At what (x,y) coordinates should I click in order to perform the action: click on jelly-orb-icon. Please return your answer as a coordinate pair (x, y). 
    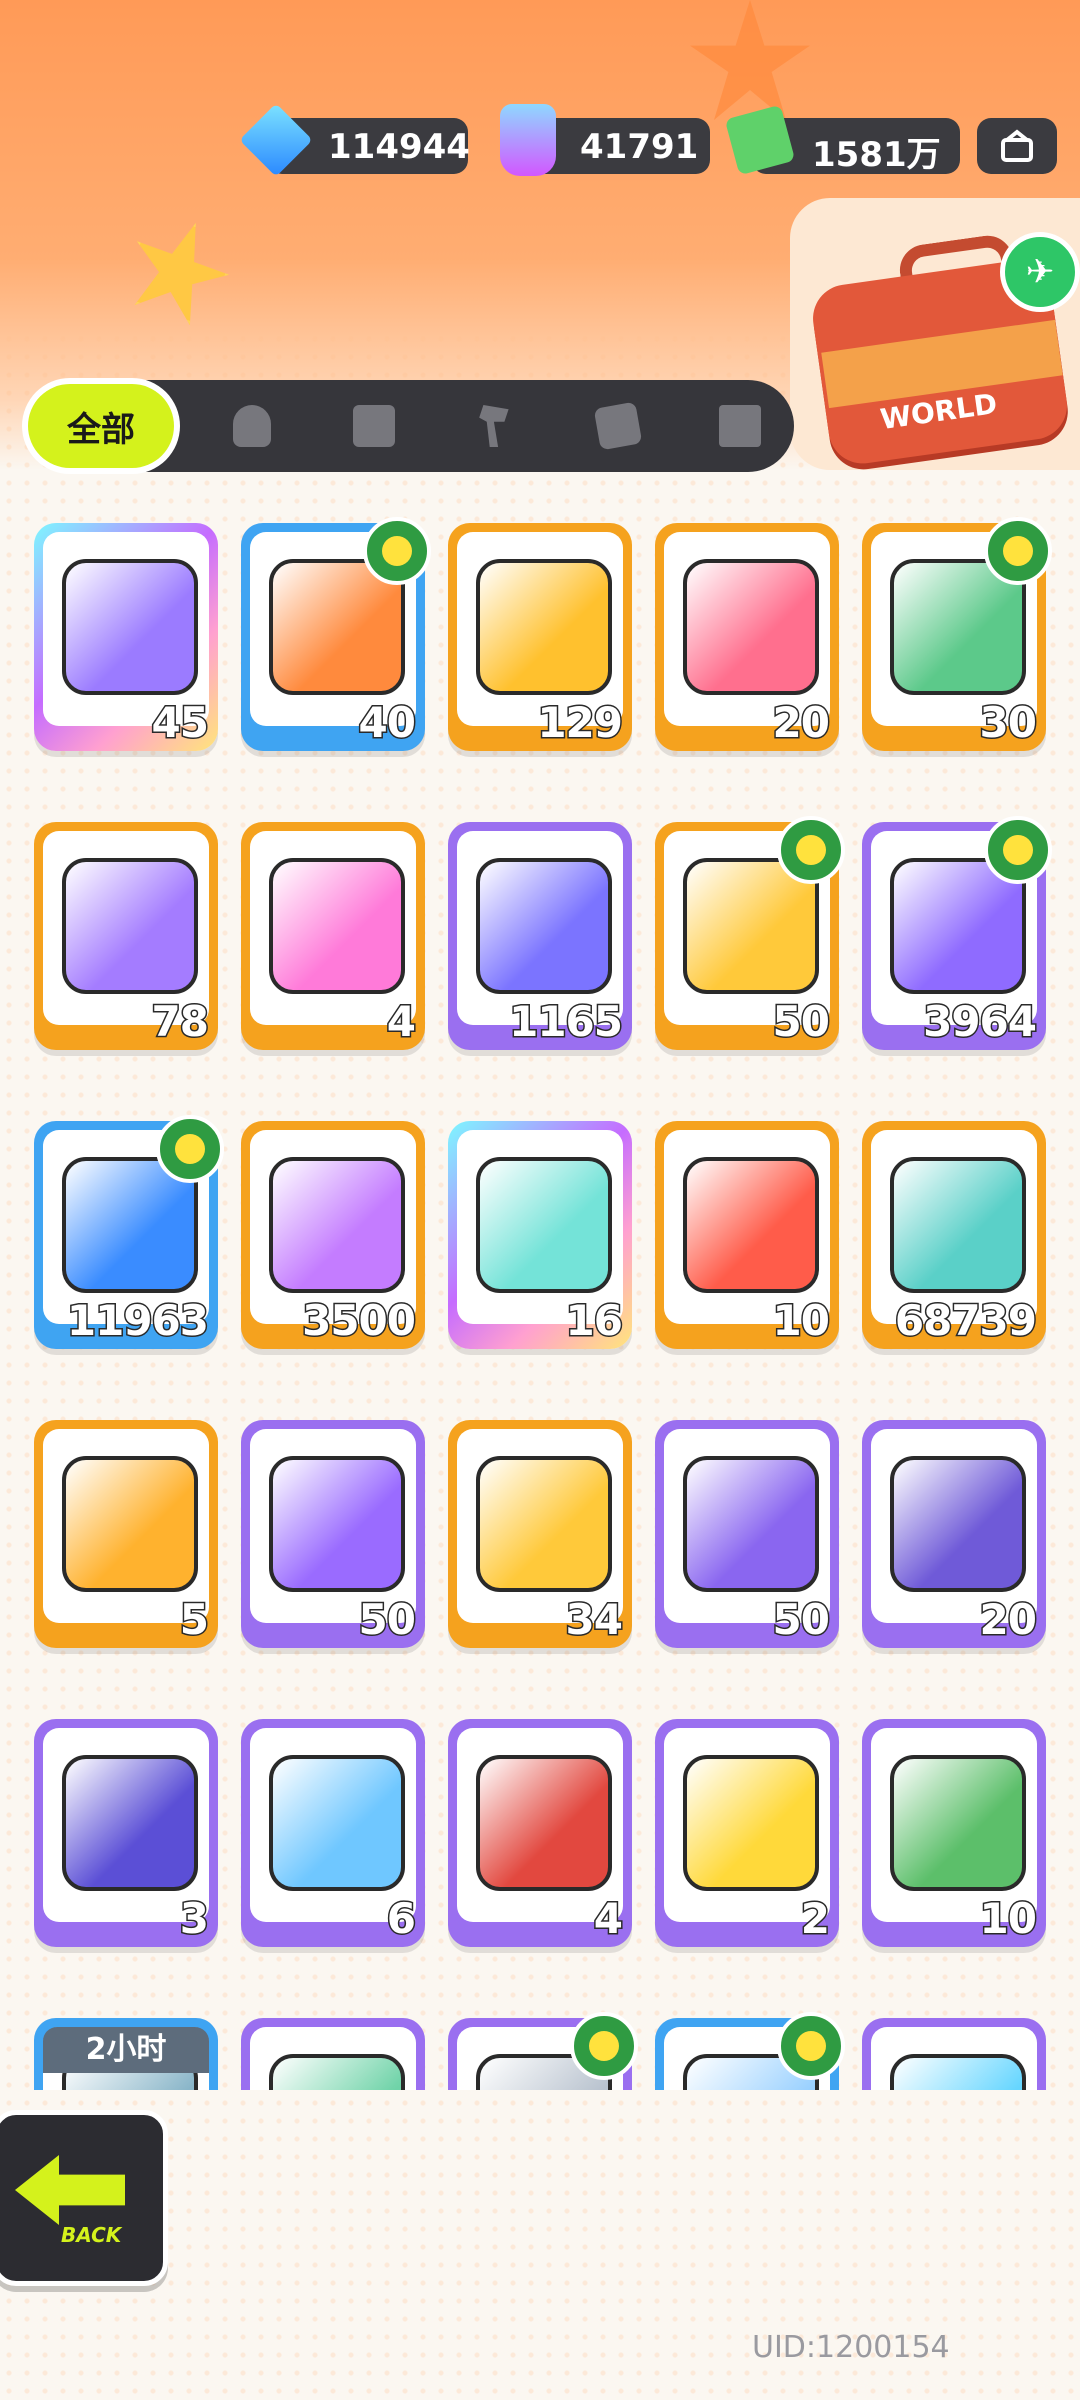
    Looking at the image, I should click on (751, 1823).